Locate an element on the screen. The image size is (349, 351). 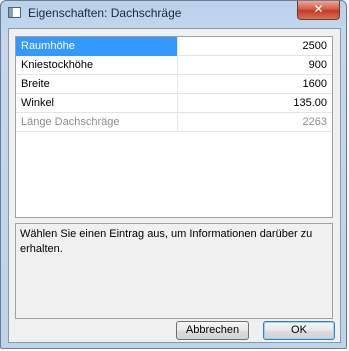
cancel-button: Abbrechen is located at coordinates (212, 330).